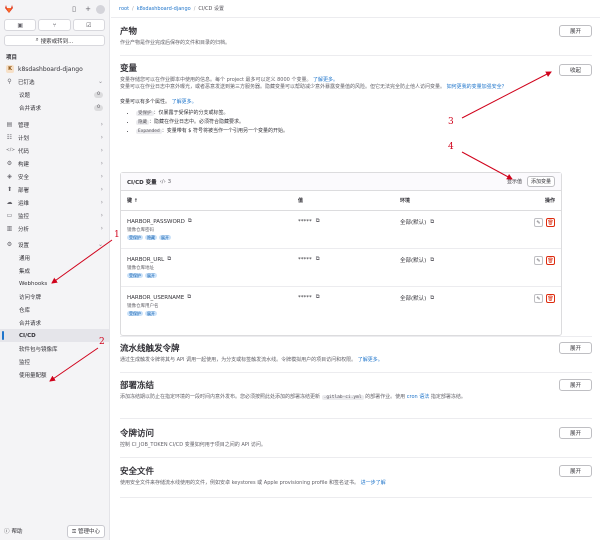  I want to click on sidebar-item-label: 监控, so click(24, 216).